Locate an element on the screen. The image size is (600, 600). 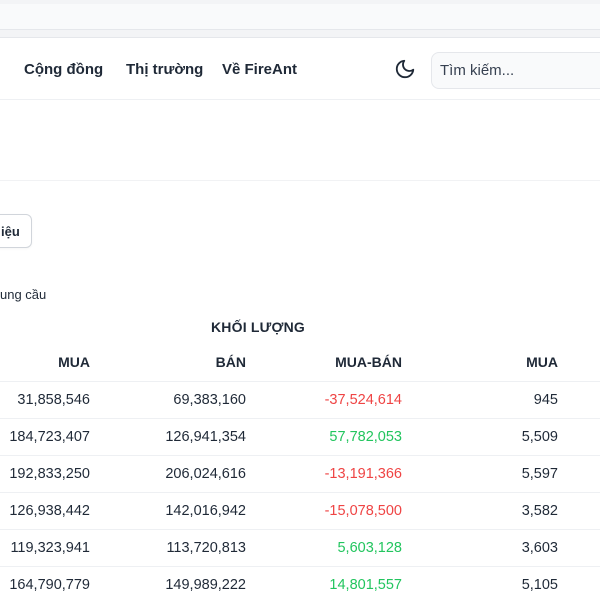
cell-buy-value: 945 is located at coordinates (545, 400).